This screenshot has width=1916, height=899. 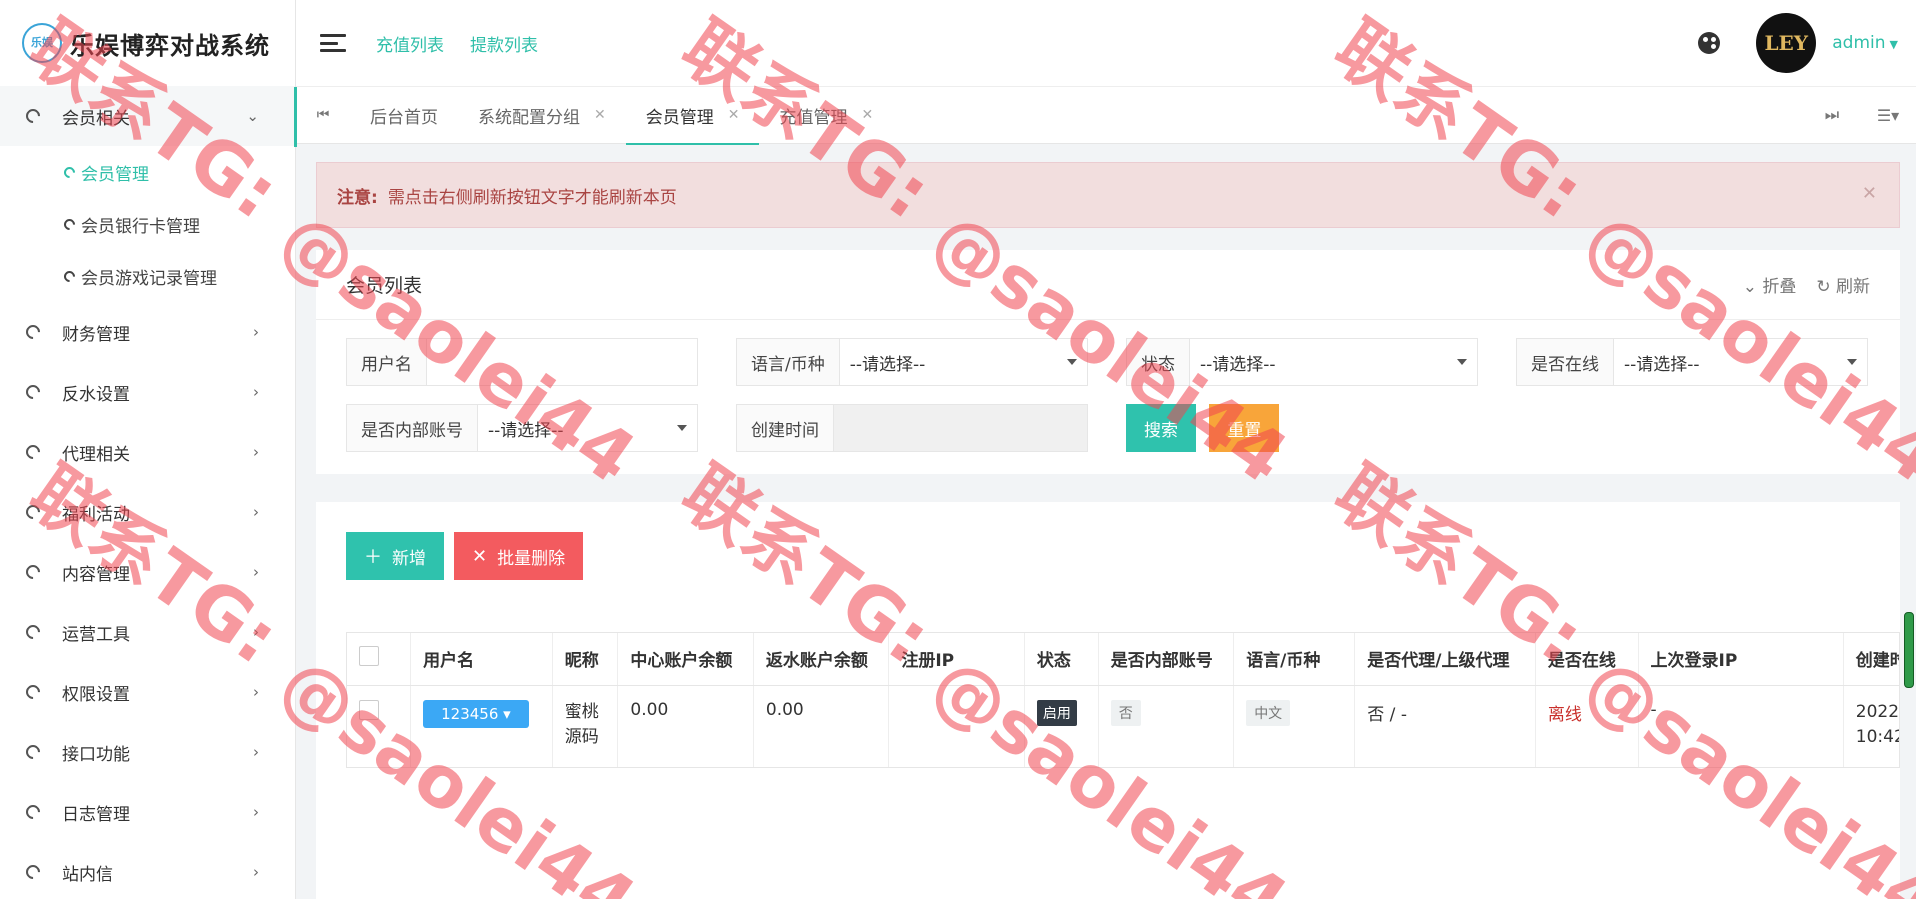 I want to click on column-header: 状态, so click(x=1061, y=659).